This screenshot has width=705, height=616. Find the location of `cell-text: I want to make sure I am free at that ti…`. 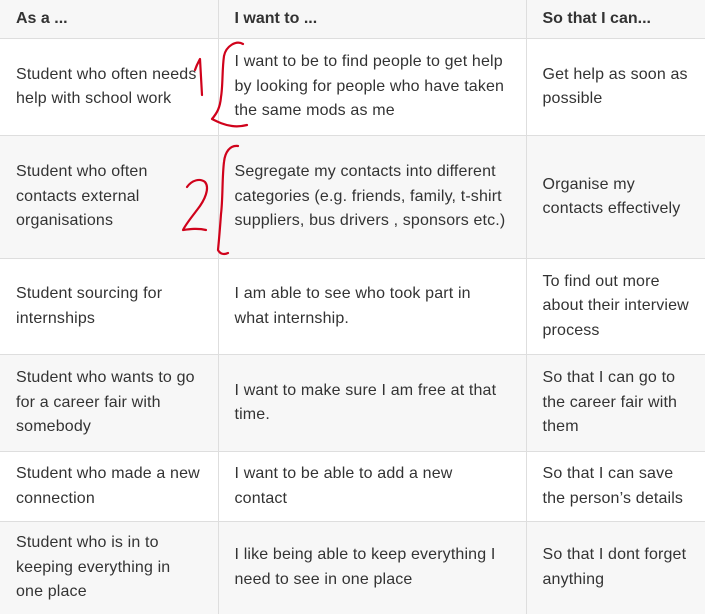

cell-text: I want to make sure I am free at that ti… is located at coordinates (365, 402).